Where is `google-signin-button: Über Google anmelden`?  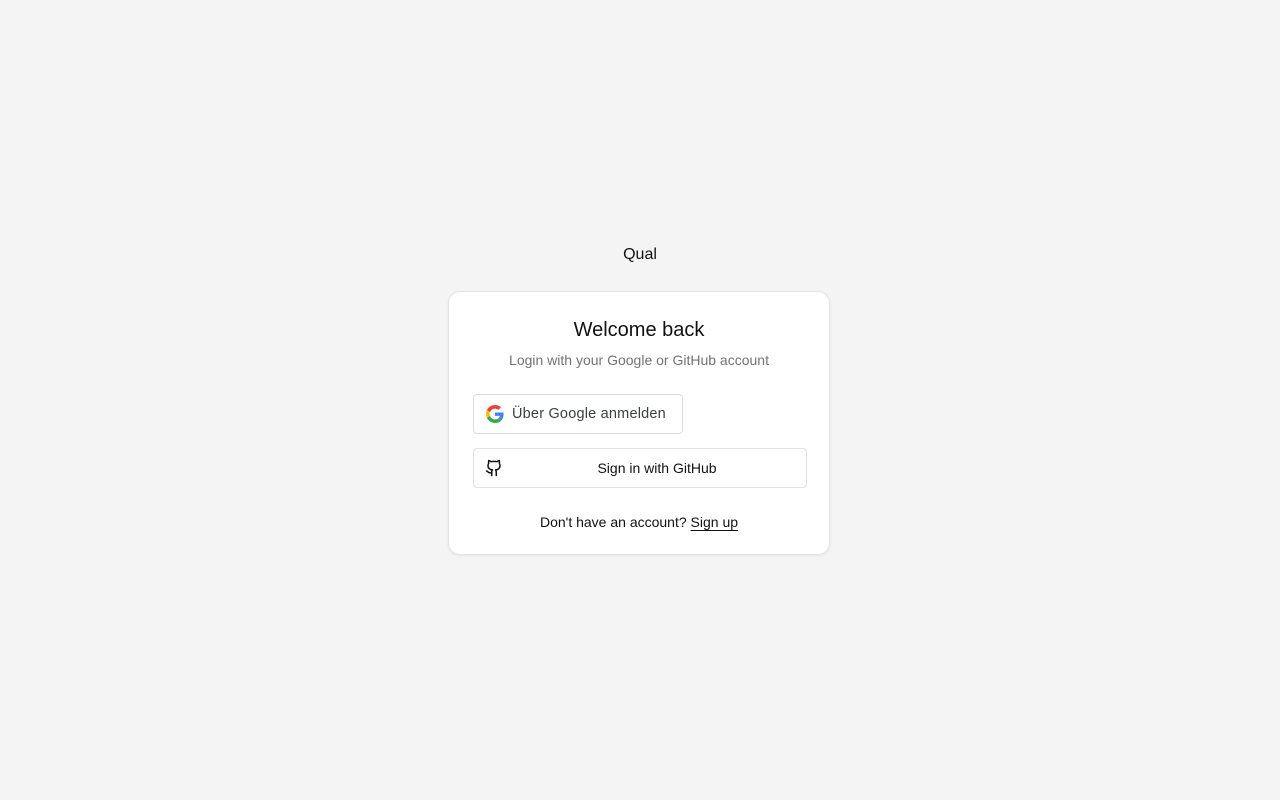 google-signin-button: Über Google anmelden is located at coordinates (578, 414).